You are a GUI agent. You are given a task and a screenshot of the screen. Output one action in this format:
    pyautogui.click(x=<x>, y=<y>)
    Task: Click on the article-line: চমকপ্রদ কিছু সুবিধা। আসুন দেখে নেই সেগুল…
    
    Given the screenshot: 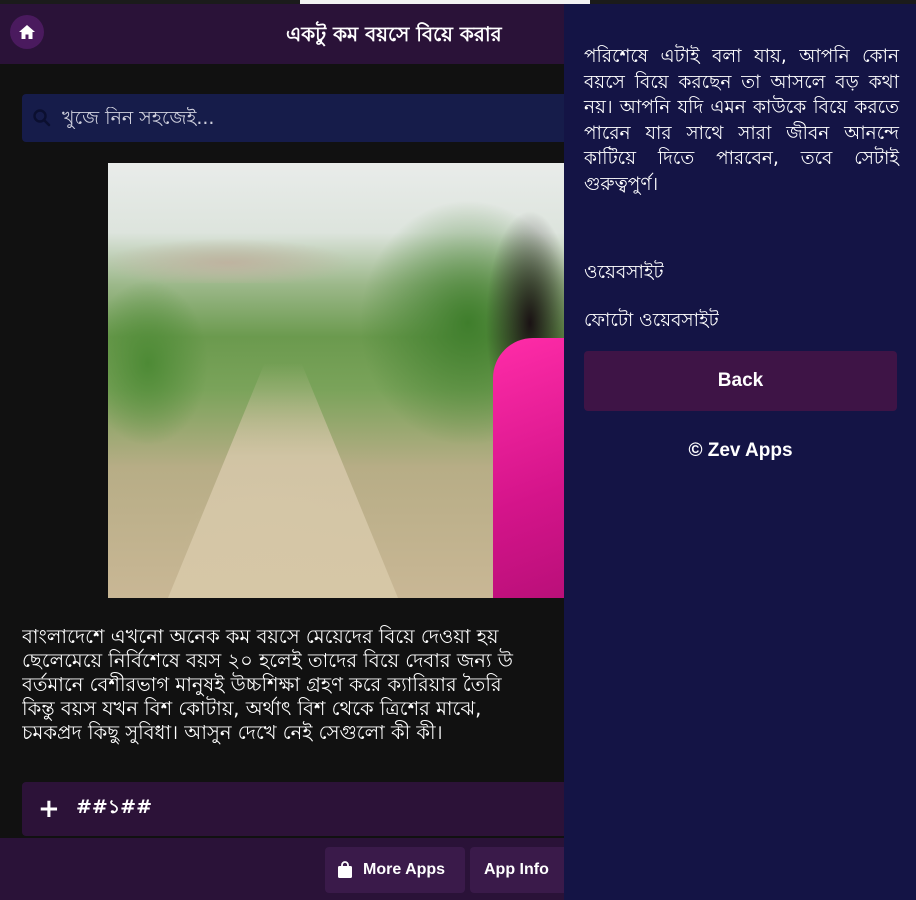 What is the action you would take?
    pyautogui.click(x=232, y=732)
    